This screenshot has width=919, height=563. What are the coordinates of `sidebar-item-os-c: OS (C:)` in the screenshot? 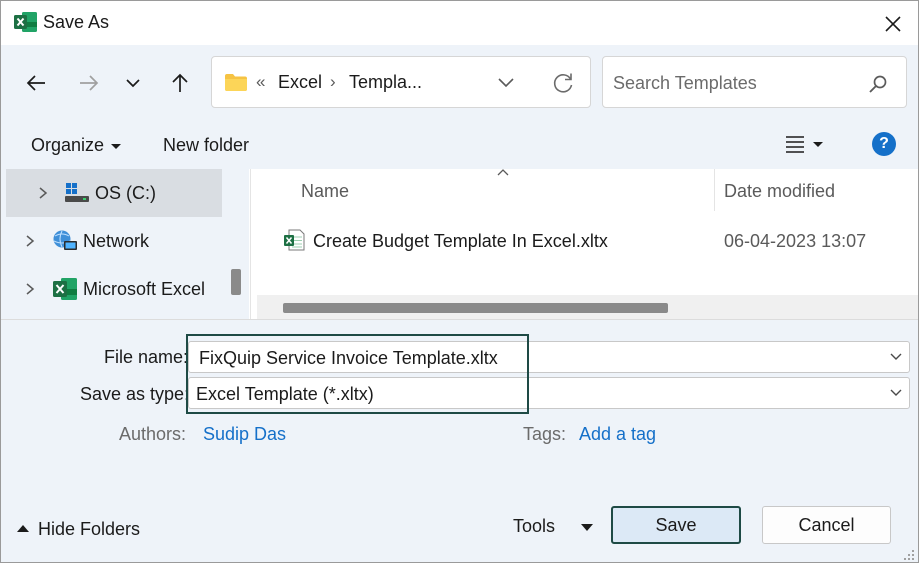 It's located at (114, 193).